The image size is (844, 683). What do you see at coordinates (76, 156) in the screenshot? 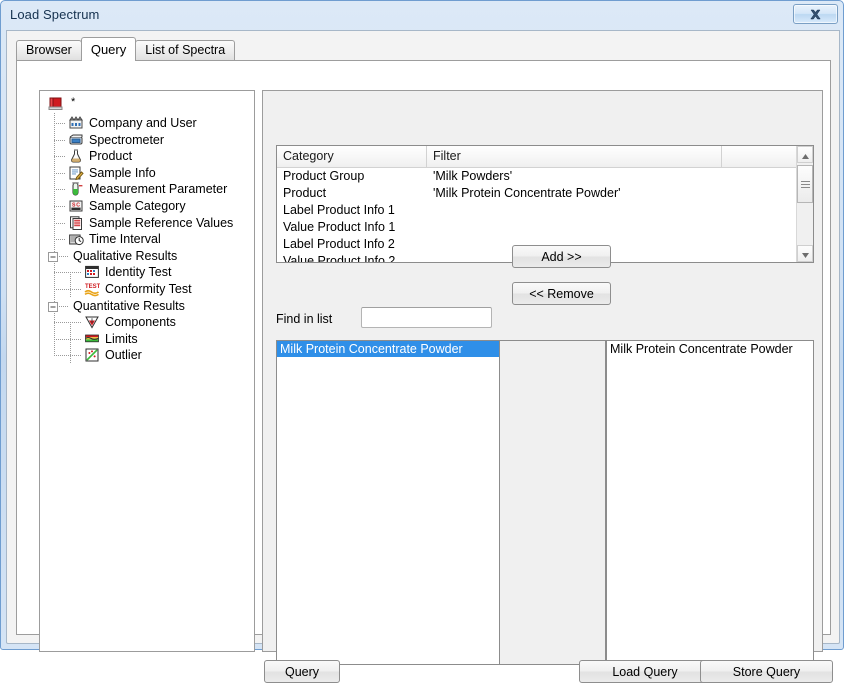
I see `flask-icon` at bounding box center [76, 156].